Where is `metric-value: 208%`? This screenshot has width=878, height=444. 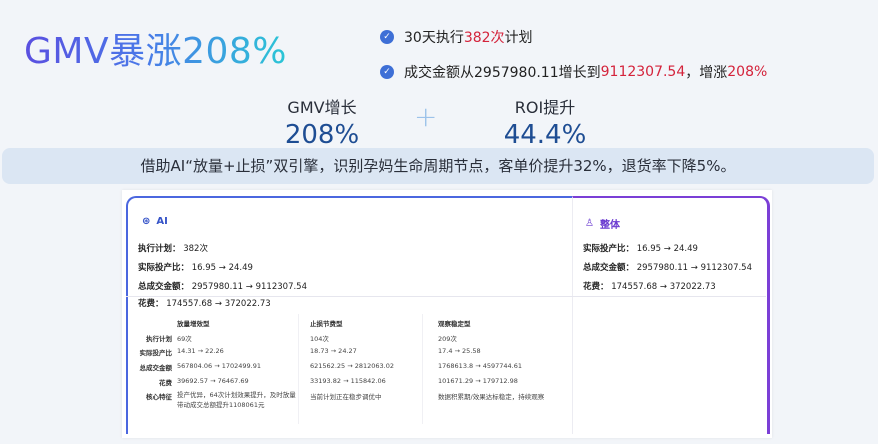 metric-value: 208% is located at coordinates (322, 135).